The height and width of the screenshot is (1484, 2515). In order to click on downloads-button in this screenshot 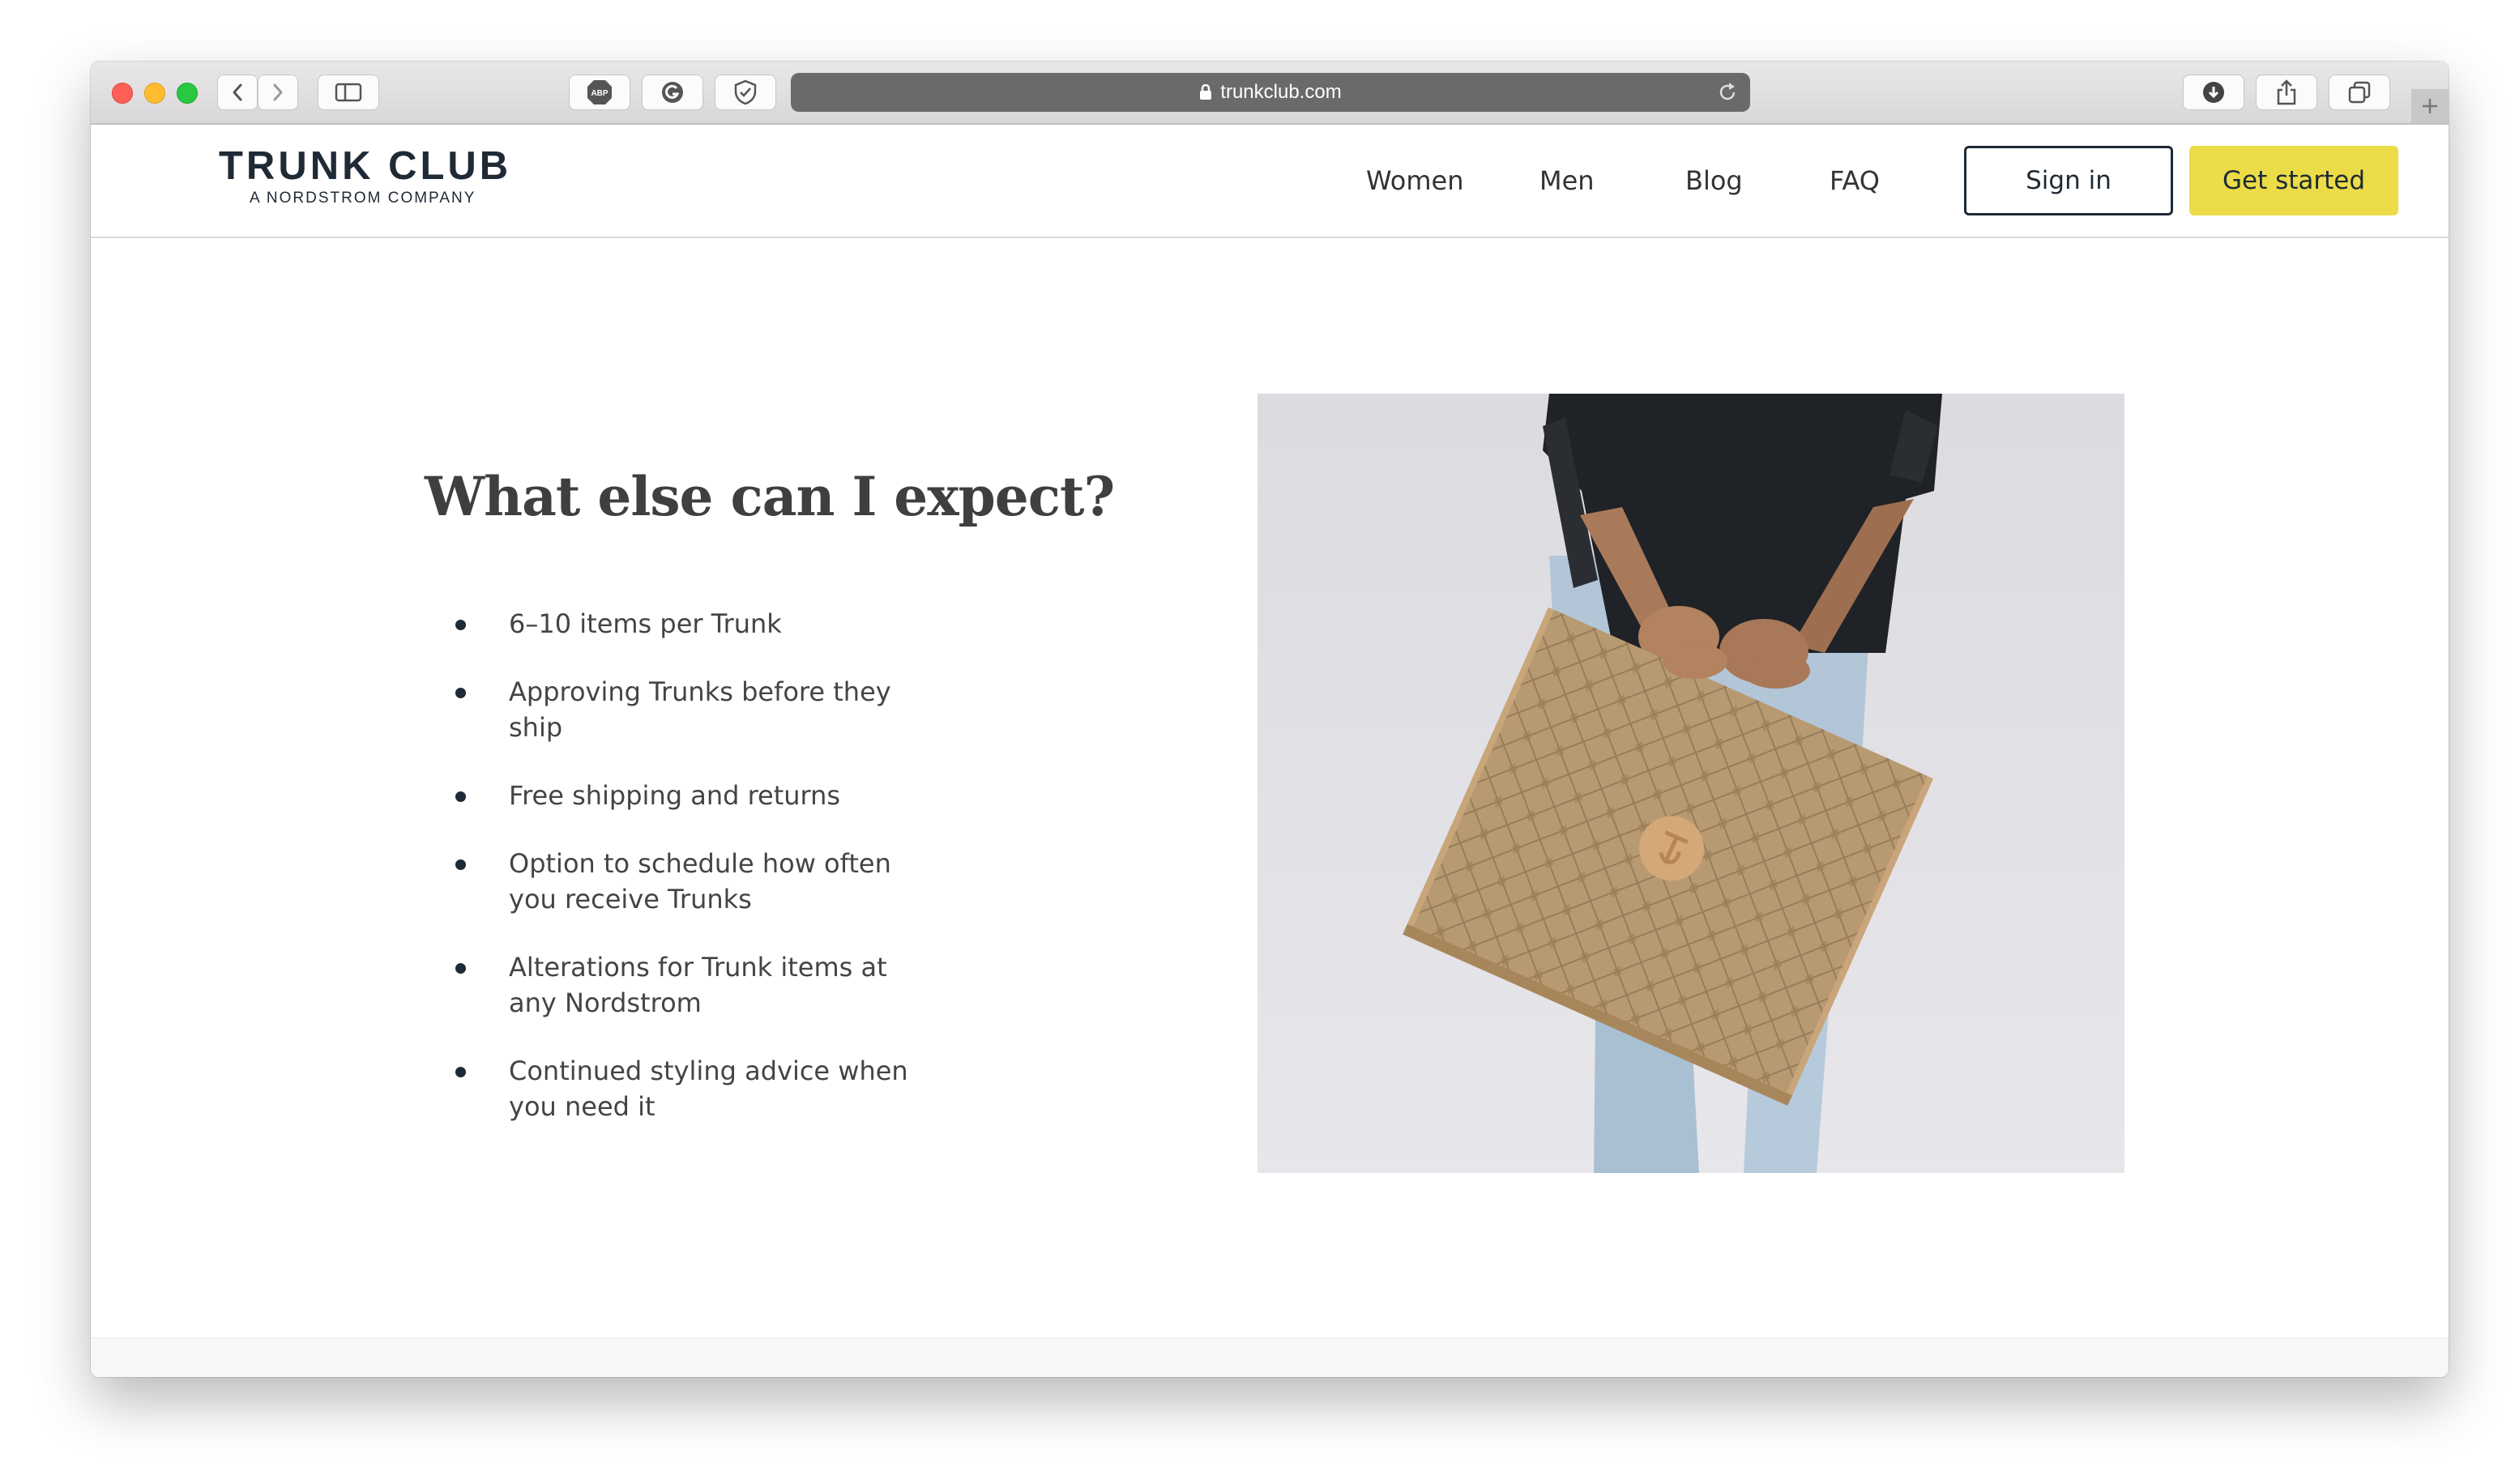, I will do `click(2213, 92)`.